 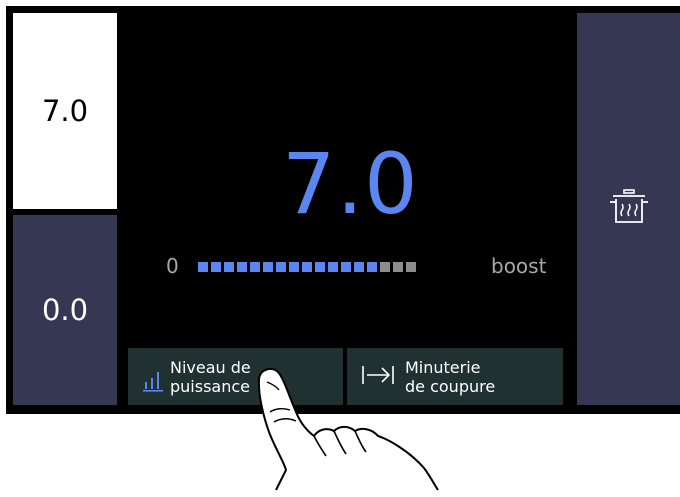 I want to click on keep-warm-zone-button, so click(x=628, y=209).